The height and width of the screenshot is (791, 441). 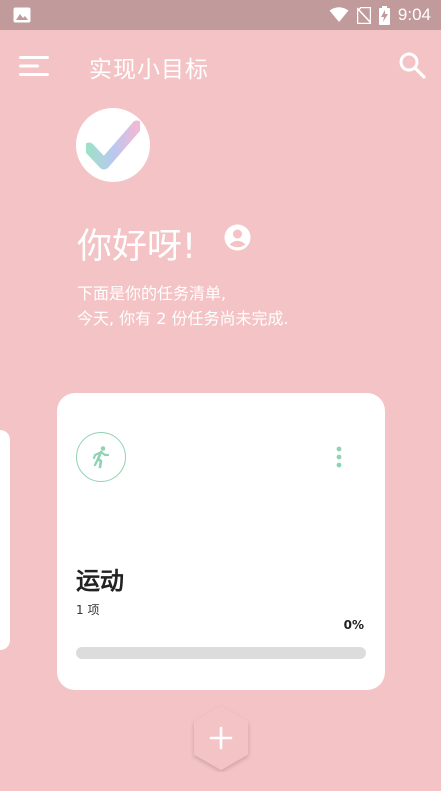 I want to click on search-icon, so click(x=412, y=65).